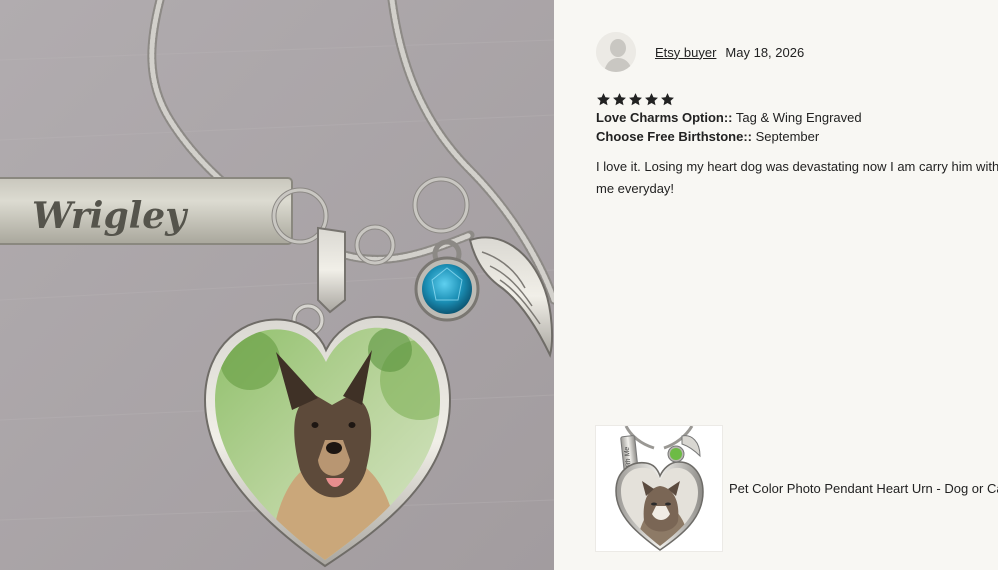 The width and height of the screenshot is (998, 570). I want to click on reviewed-product-link: Forever With Me, so click(796, 488).